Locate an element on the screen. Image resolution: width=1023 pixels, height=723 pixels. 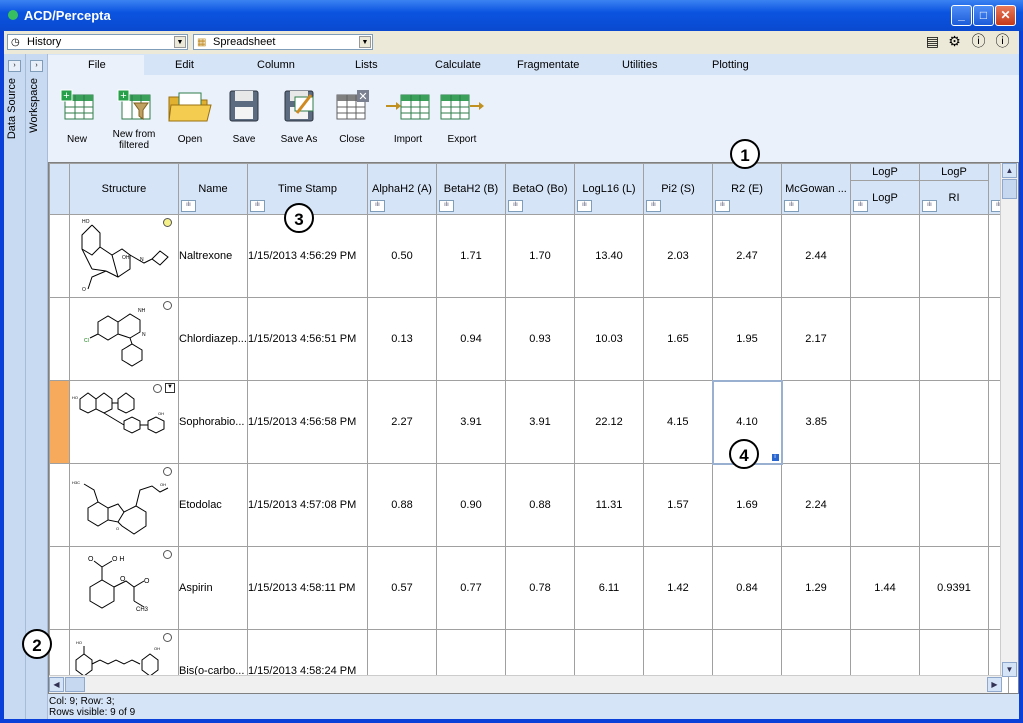
expand-icon: › is located at coordinates (36, 66).